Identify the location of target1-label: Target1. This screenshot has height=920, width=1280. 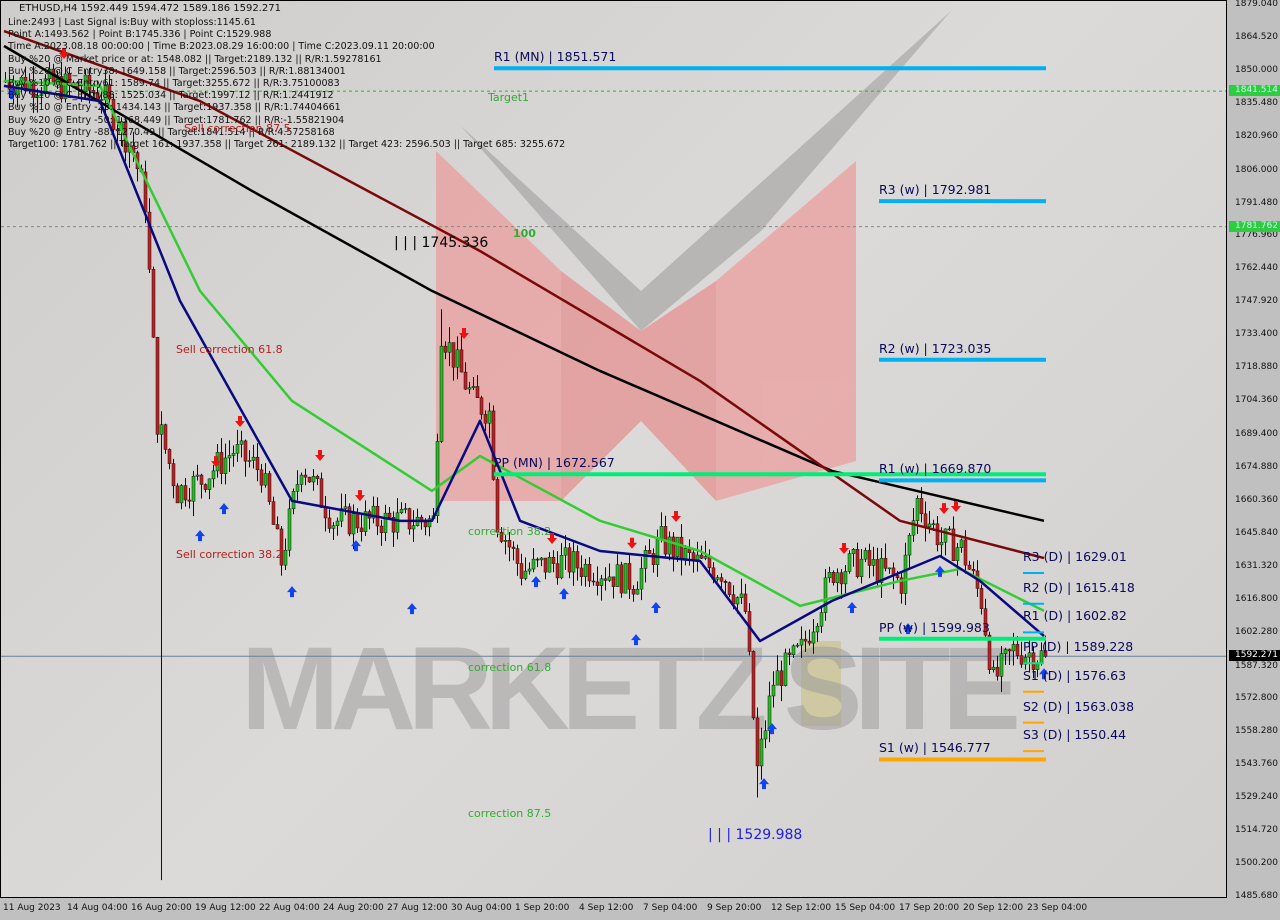
(509, 97).